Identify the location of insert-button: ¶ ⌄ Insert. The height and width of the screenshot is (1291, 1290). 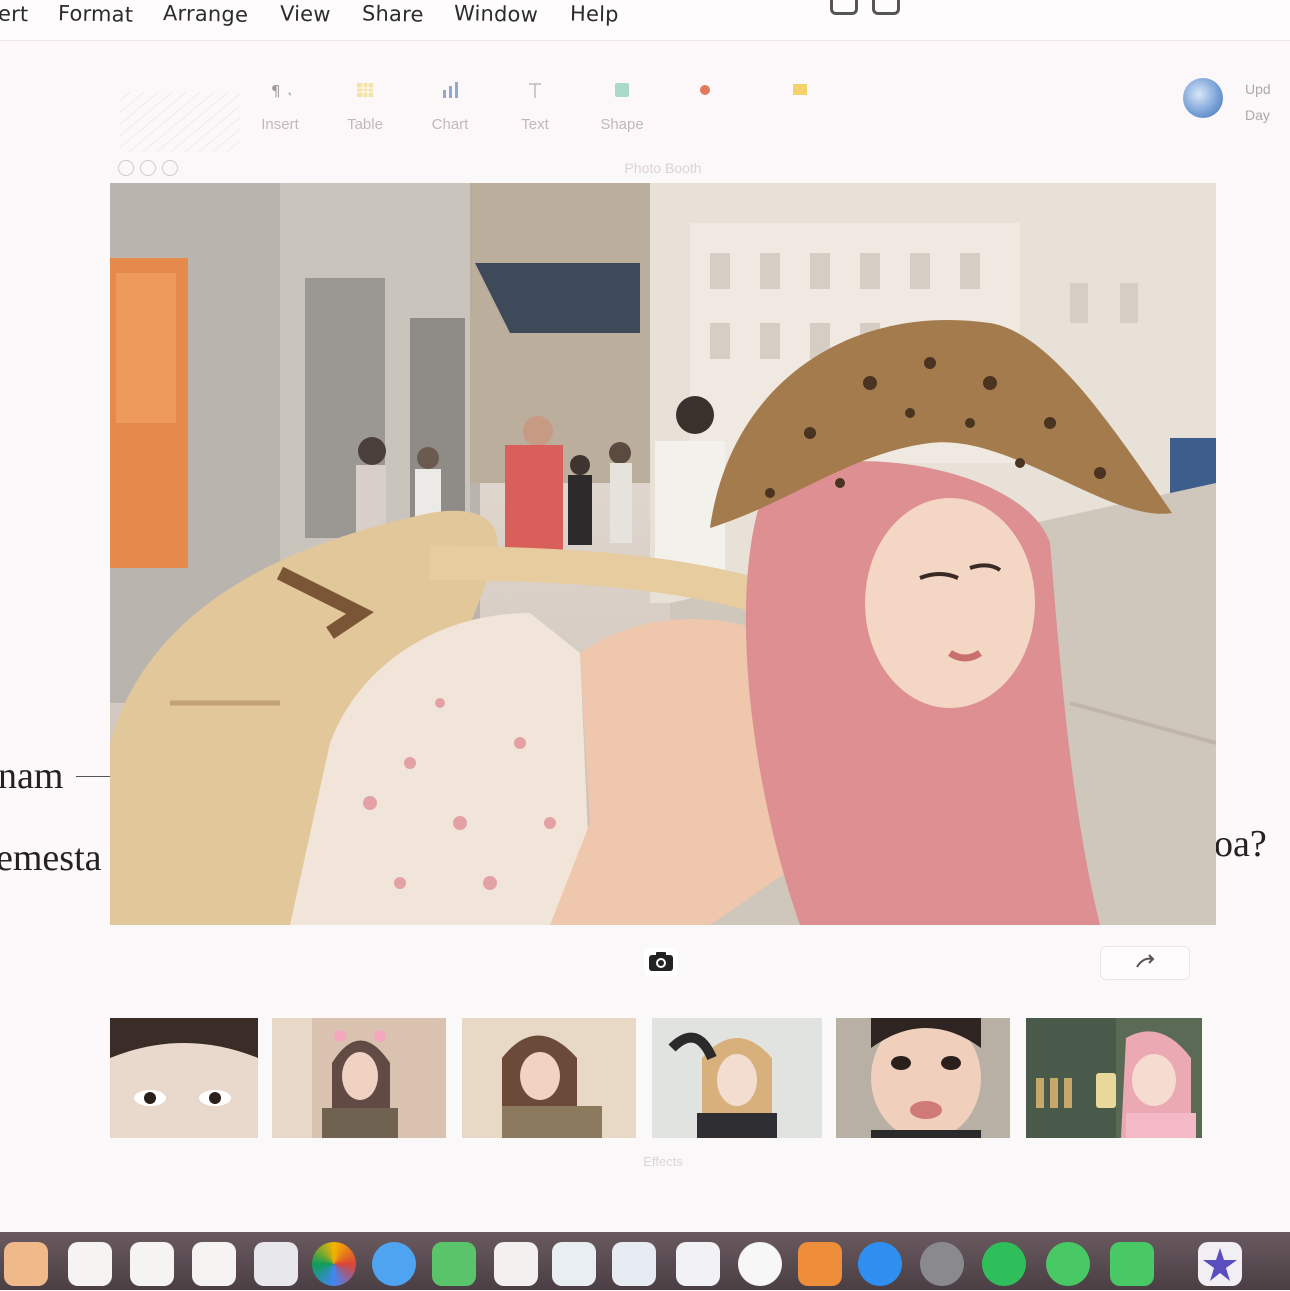
(280, 106).